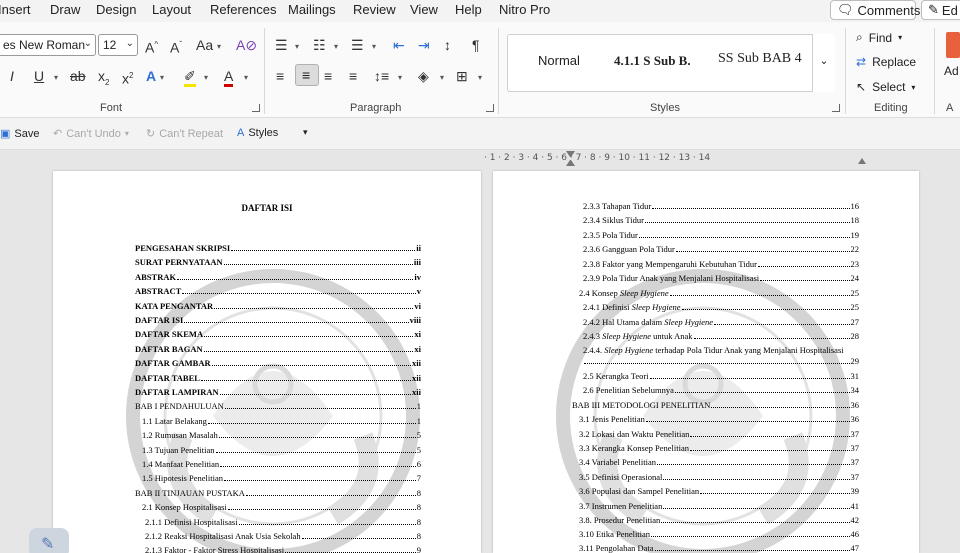  I want to click on font-color-icon: A, so click(229, 77).